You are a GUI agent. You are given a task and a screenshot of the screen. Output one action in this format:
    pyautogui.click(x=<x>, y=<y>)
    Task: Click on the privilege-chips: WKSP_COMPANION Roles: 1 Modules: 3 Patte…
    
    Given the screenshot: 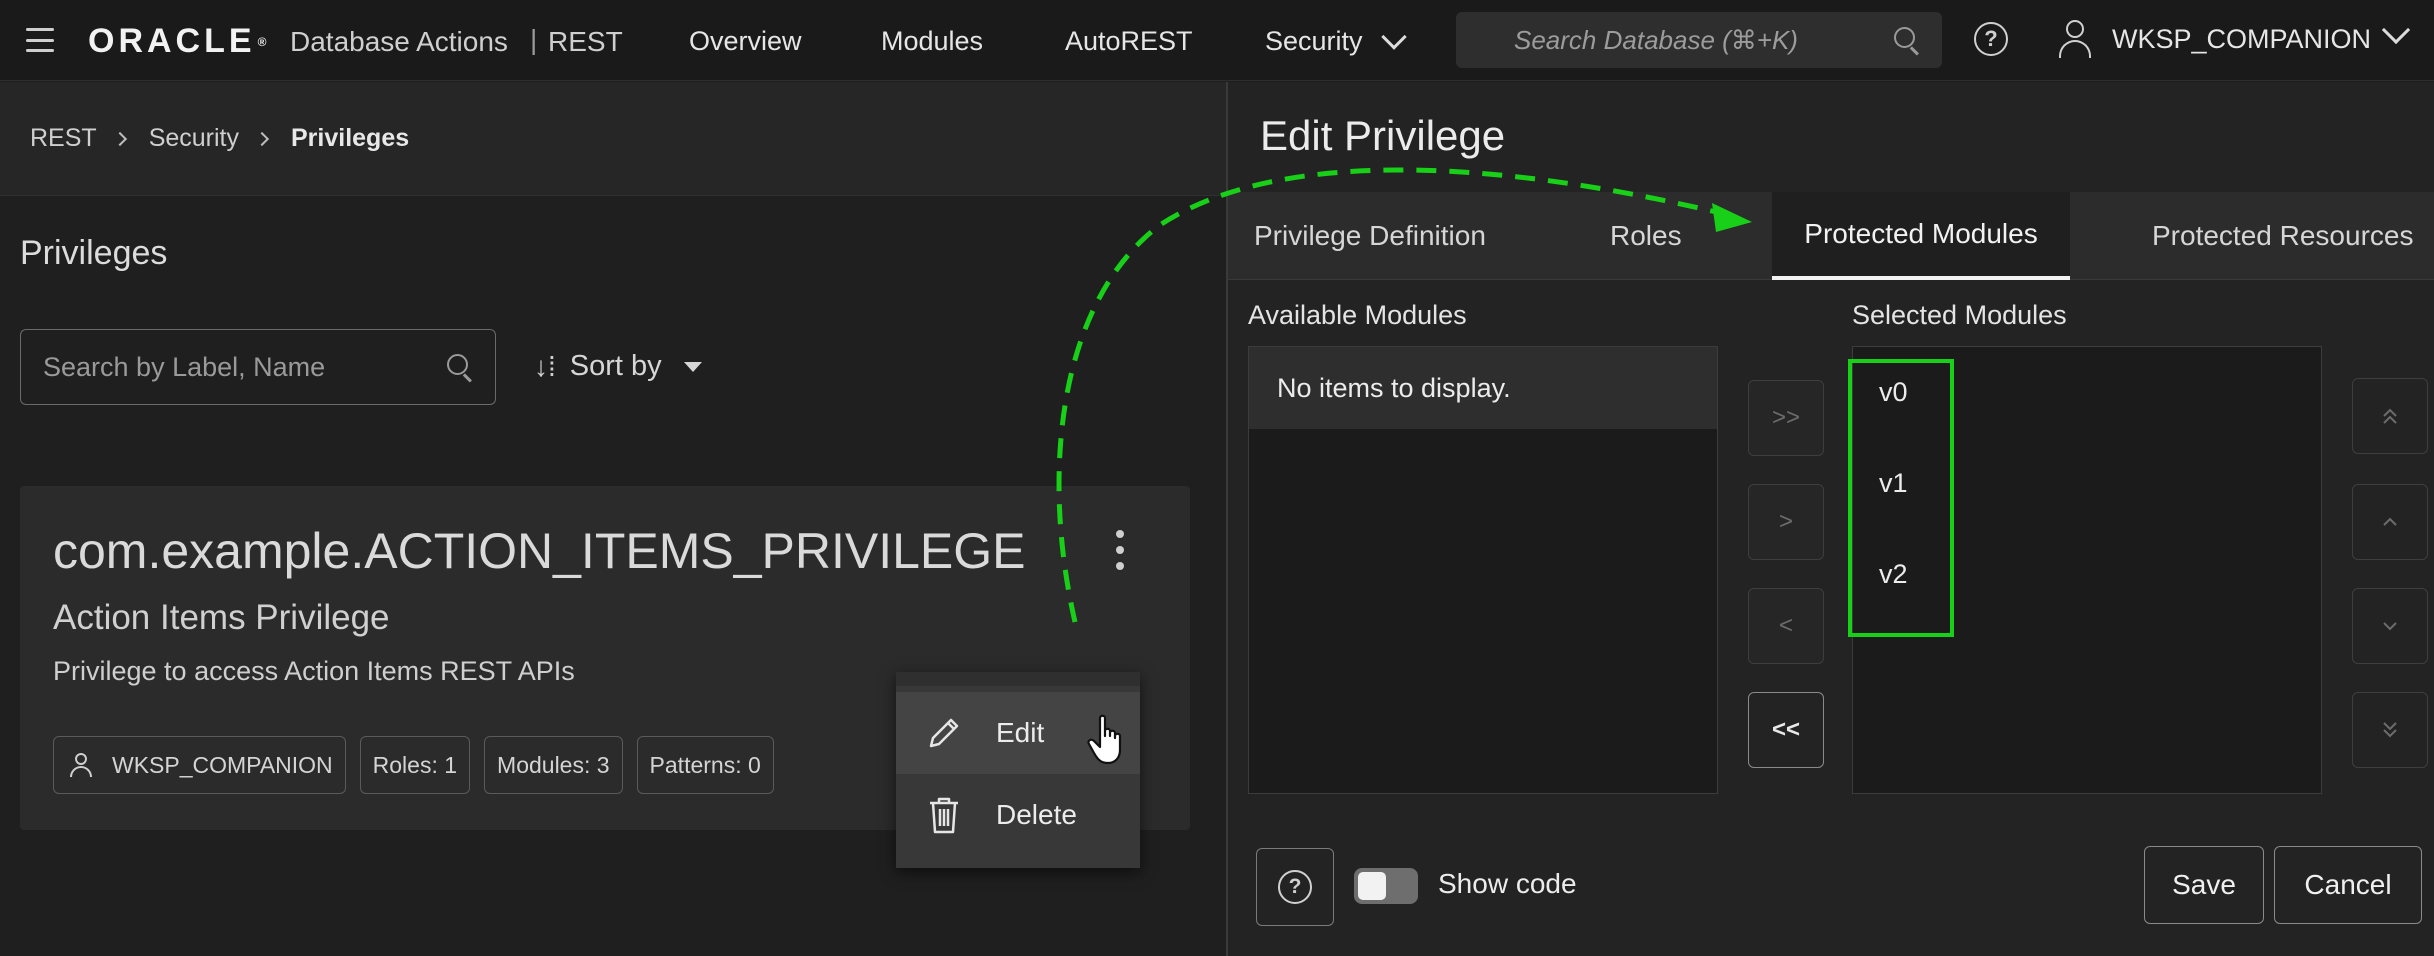 What is the action you would take?
    pyautogui.click(x=413, y=765)
    